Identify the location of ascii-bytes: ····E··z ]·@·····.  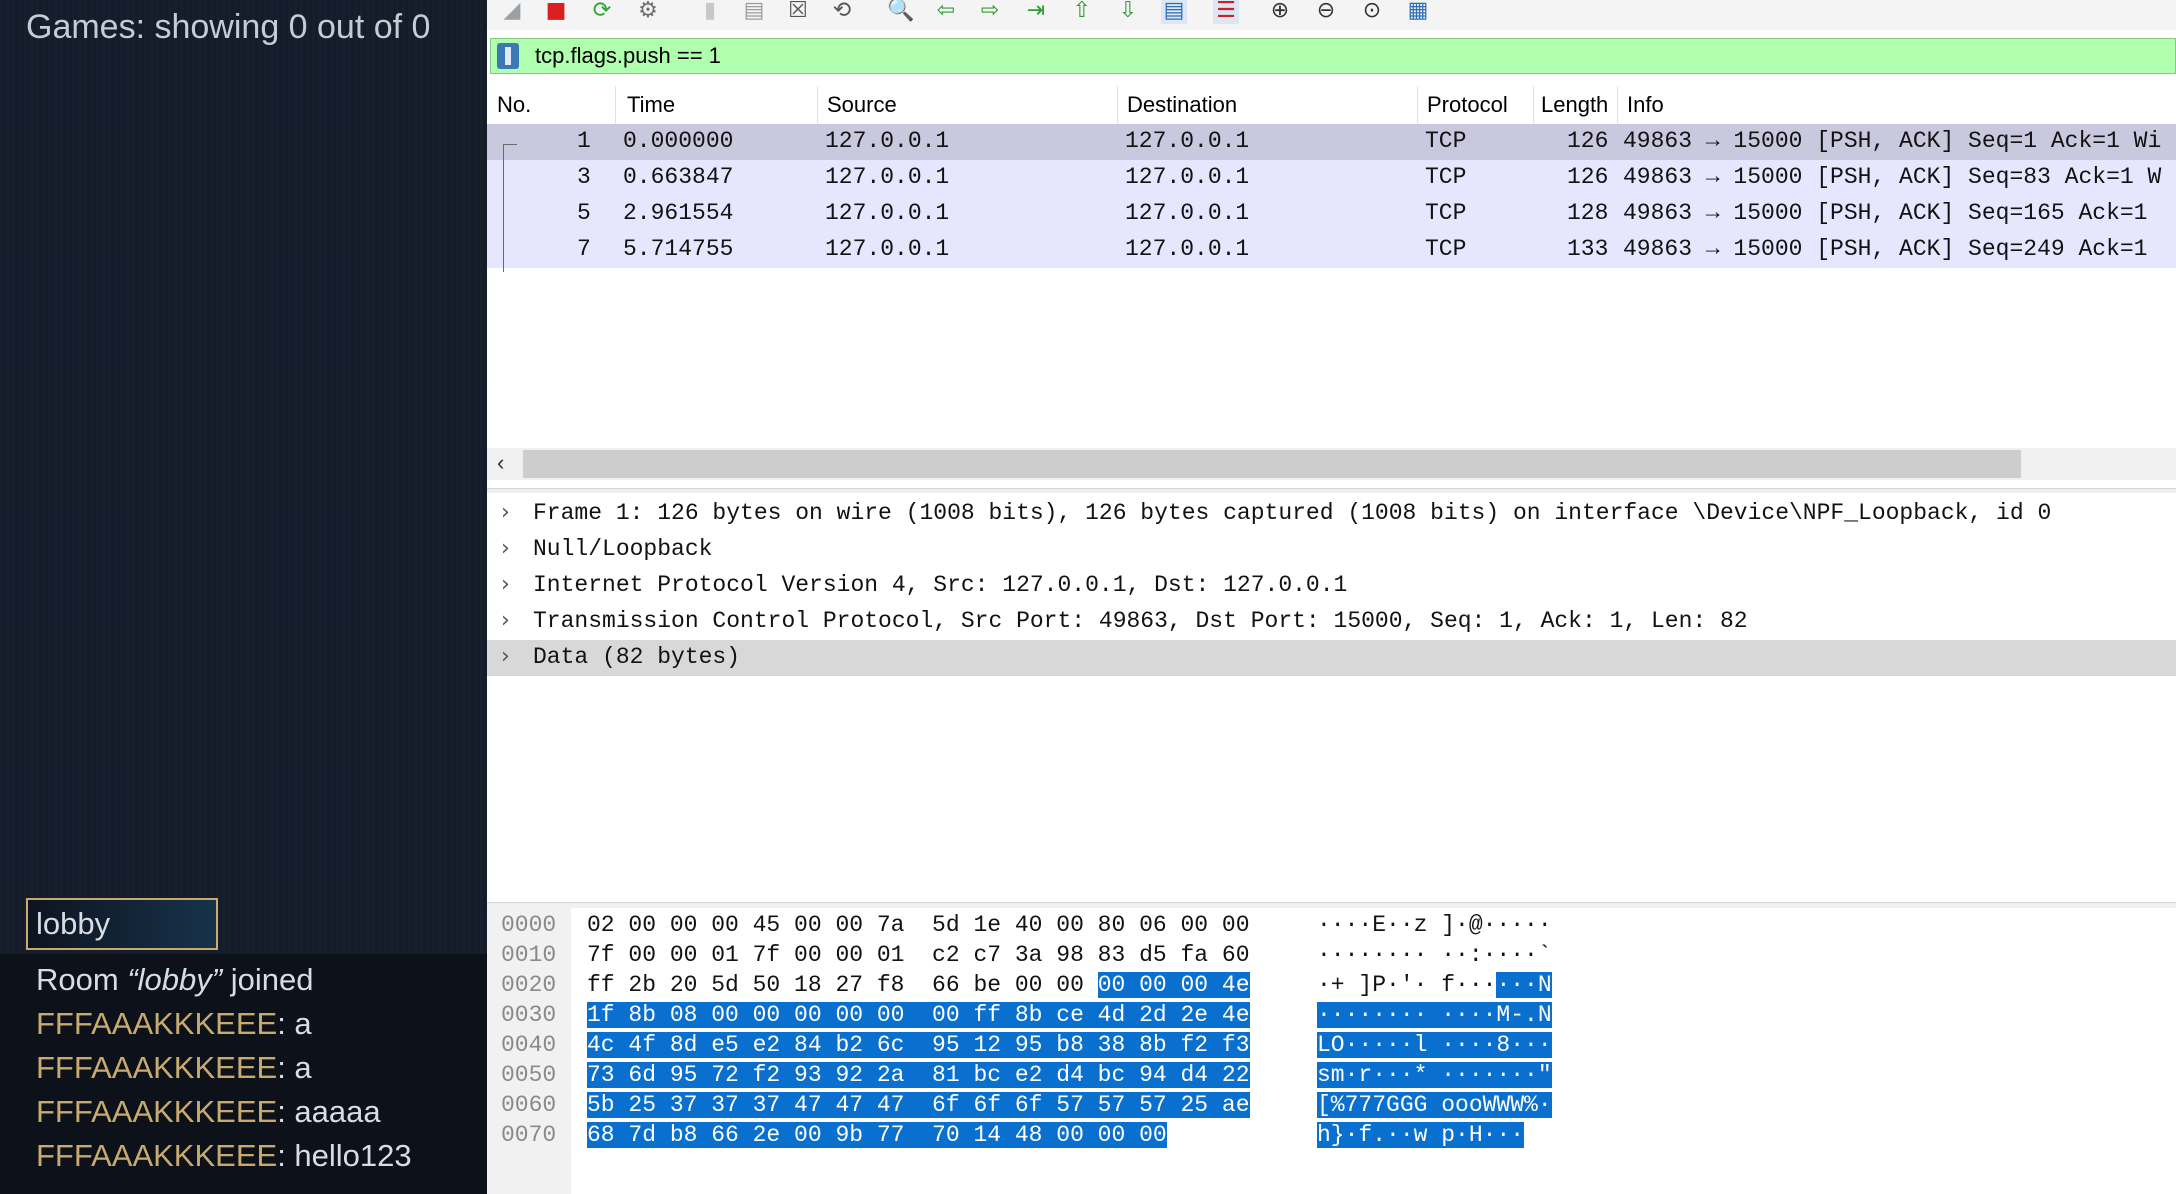
(1434, 925).